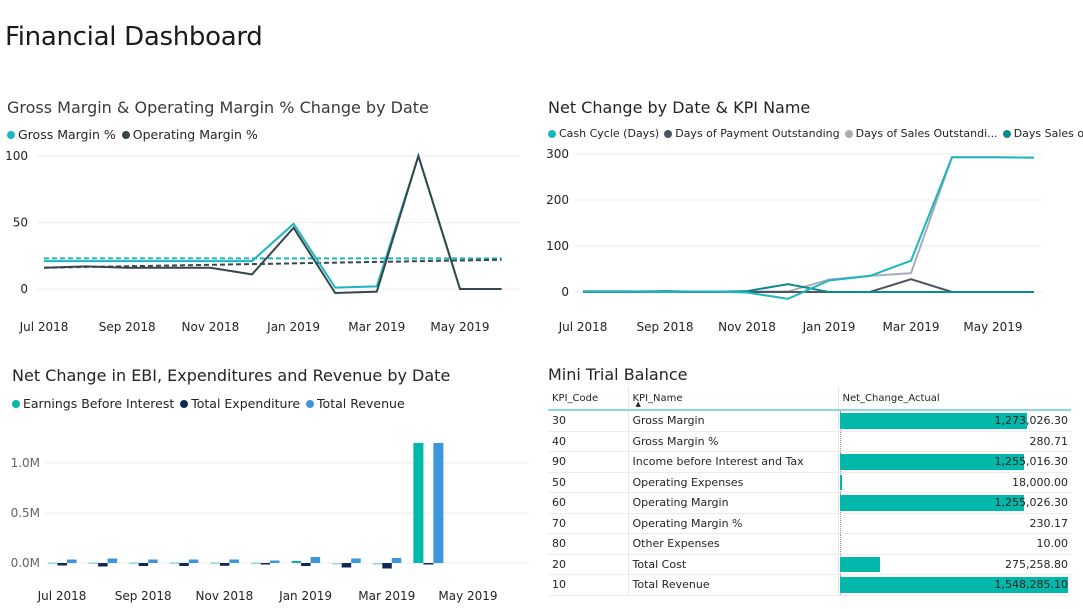 This screenshot has width=1083, height=609. Describe the element at coordinates (954, 462) in the screenshot. I see `net-change-cell: 1,255,016.30` at that location.